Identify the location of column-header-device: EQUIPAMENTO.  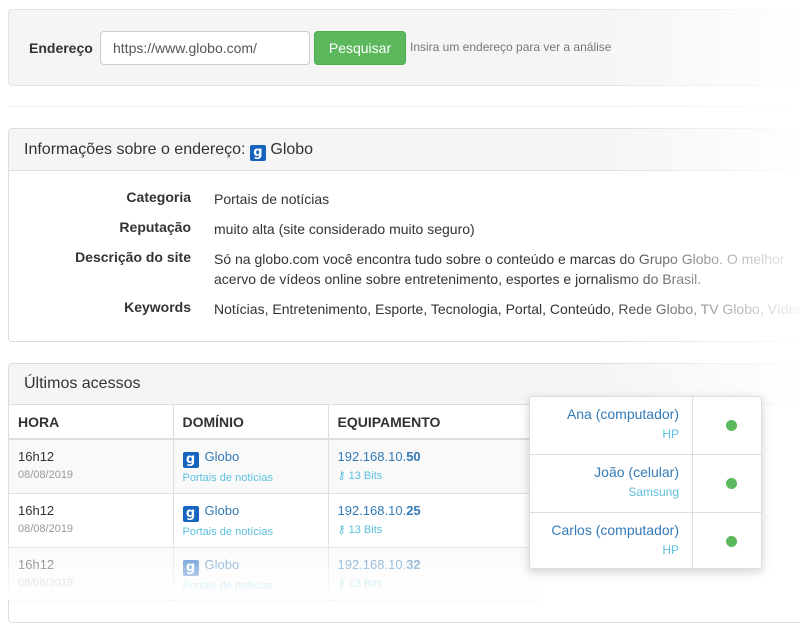
(433, 422).